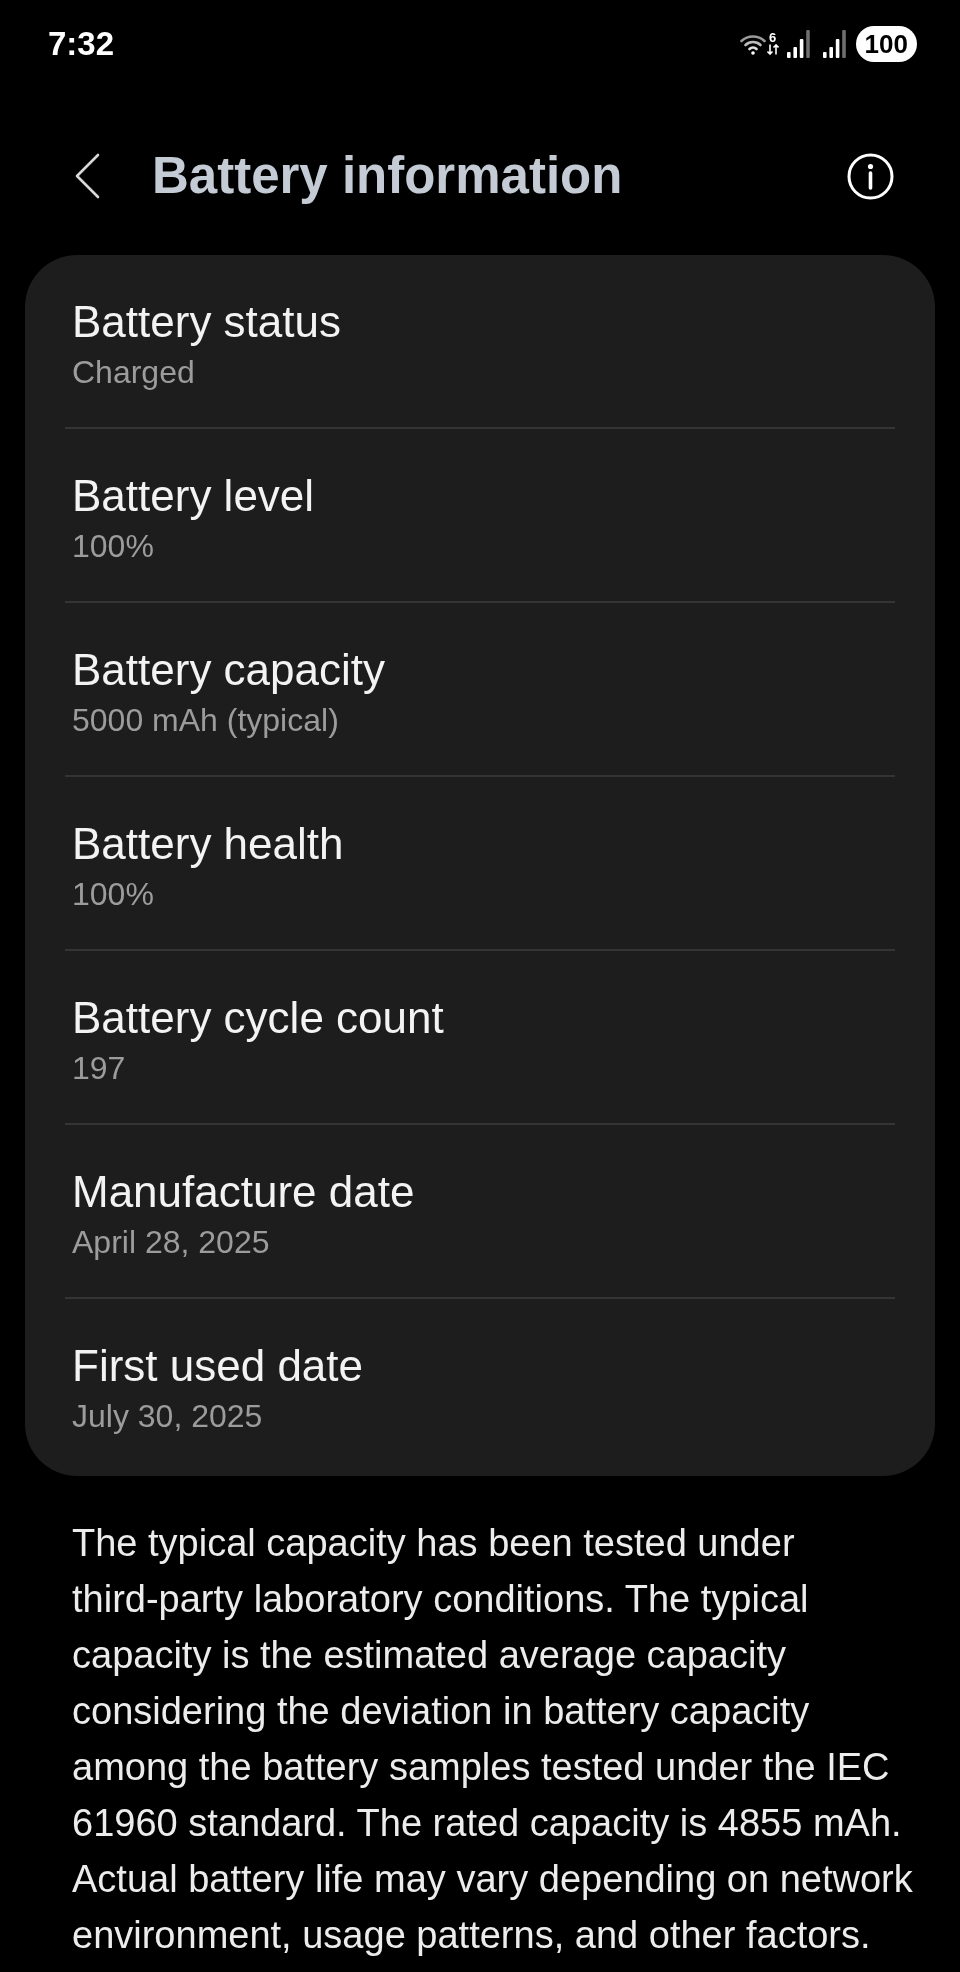  Describe the element at coordinates (208, 844) in the screenshot. I see `row-title: Battery health` at that location.